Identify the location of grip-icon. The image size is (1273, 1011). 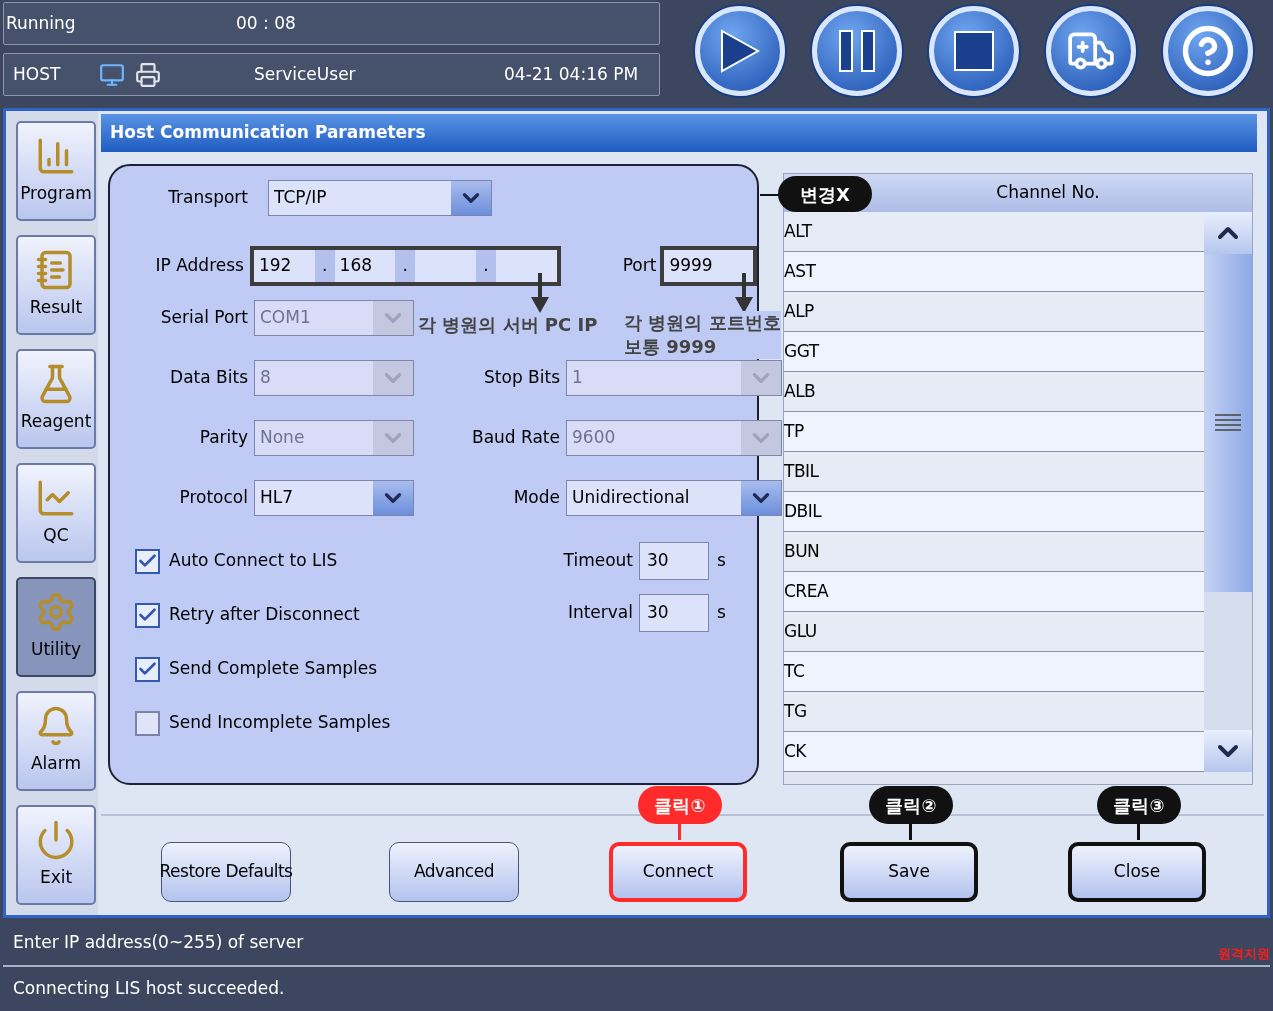
(1228, 423).